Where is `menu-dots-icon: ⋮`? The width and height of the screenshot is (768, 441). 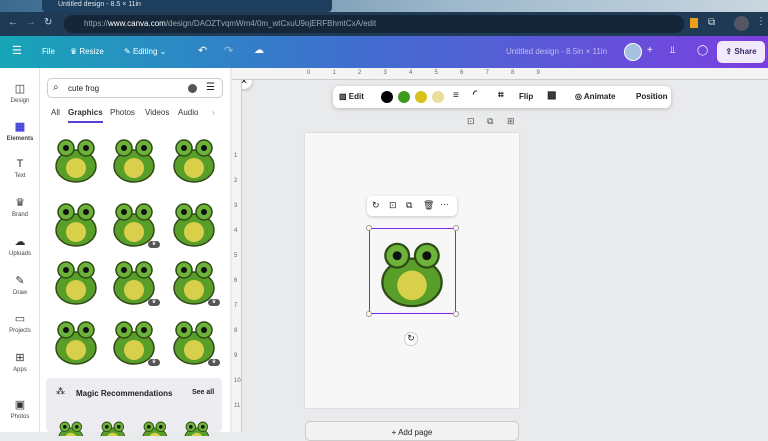
menu-dots-icon: ⋮ is located at coordinates (761, 21).